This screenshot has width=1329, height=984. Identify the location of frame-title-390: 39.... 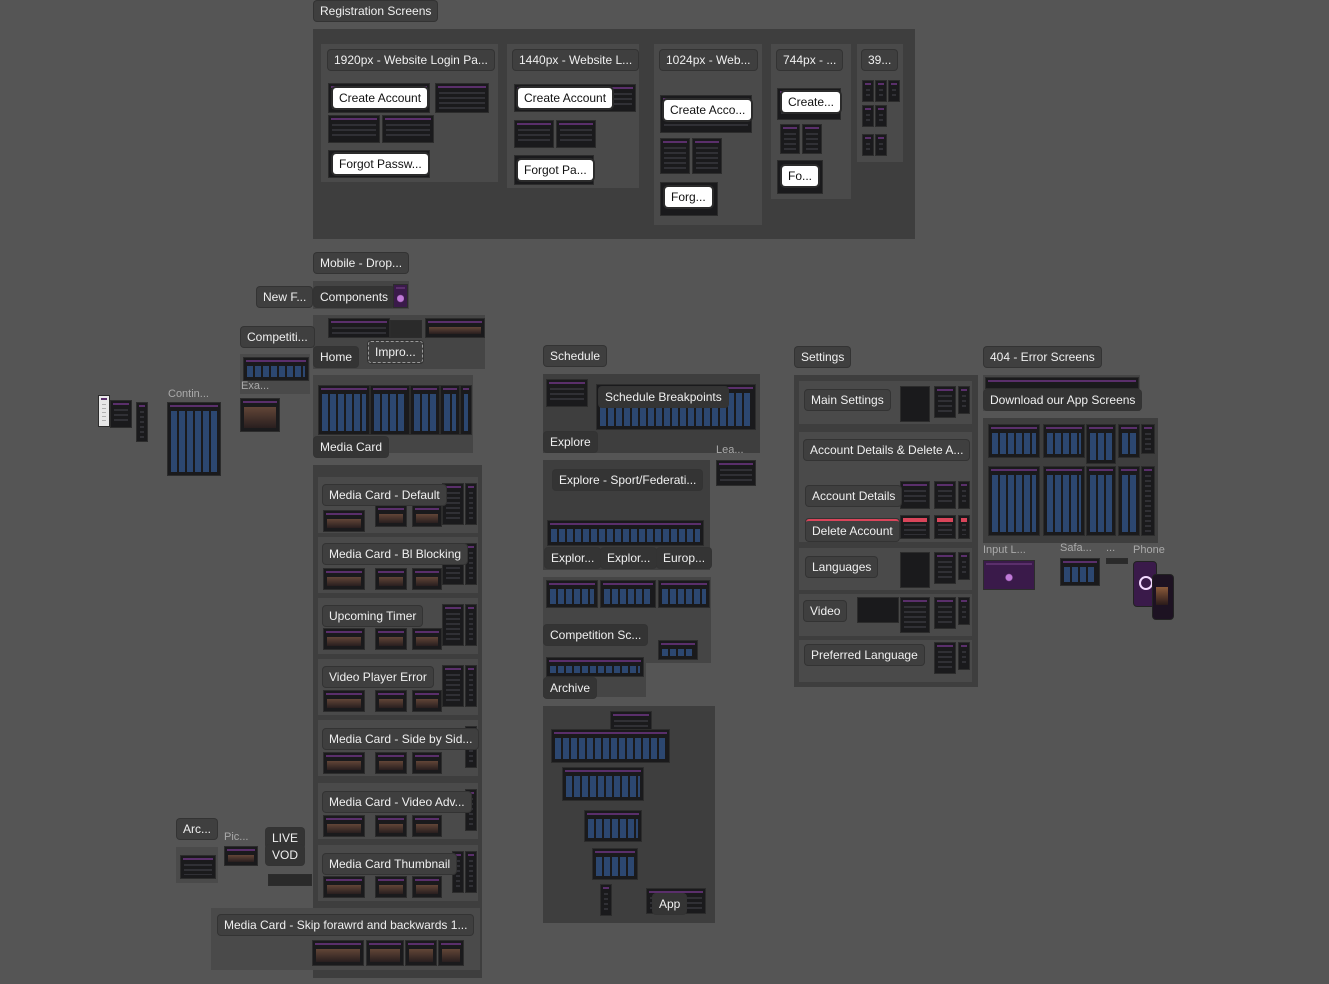
(880, 60).